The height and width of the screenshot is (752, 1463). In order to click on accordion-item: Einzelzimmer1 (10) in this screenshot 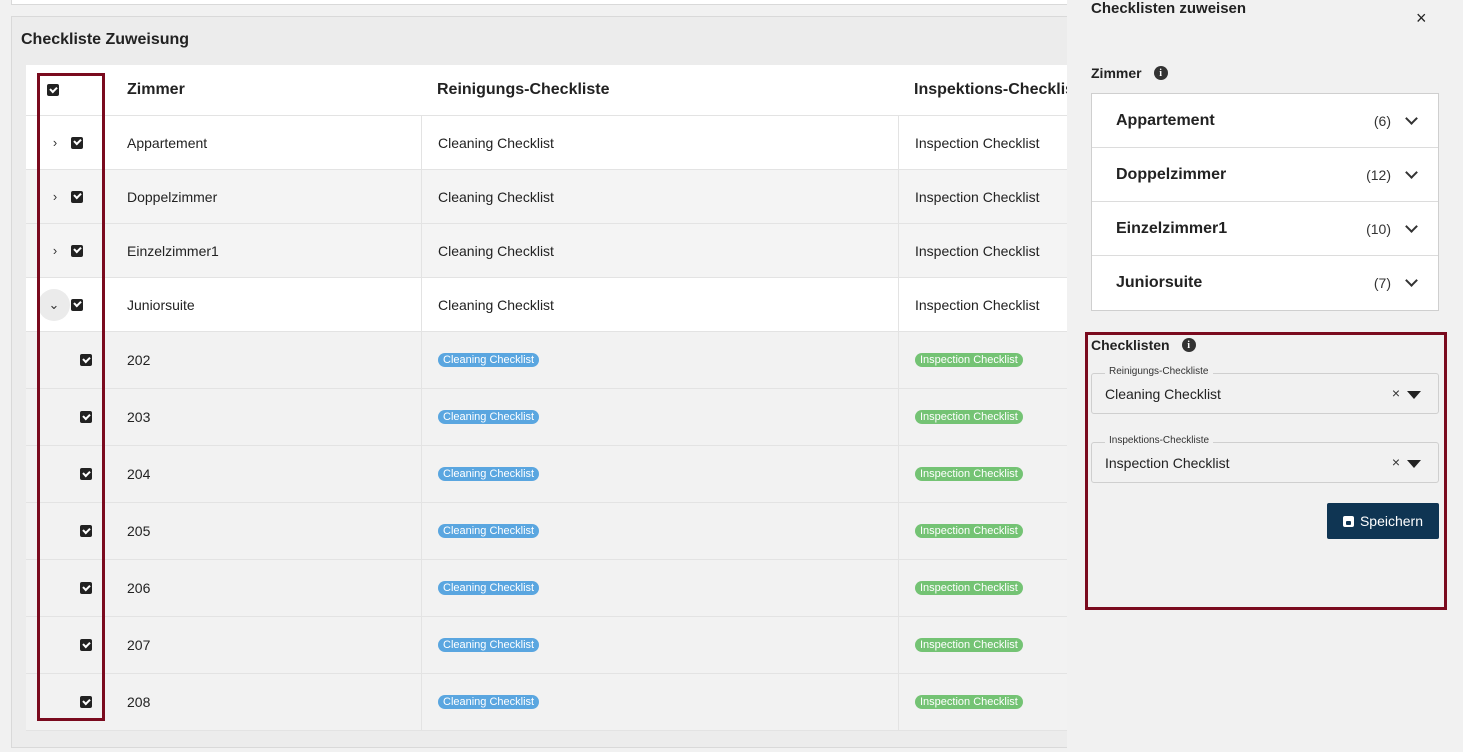, I will do `click(1265, 229)`.